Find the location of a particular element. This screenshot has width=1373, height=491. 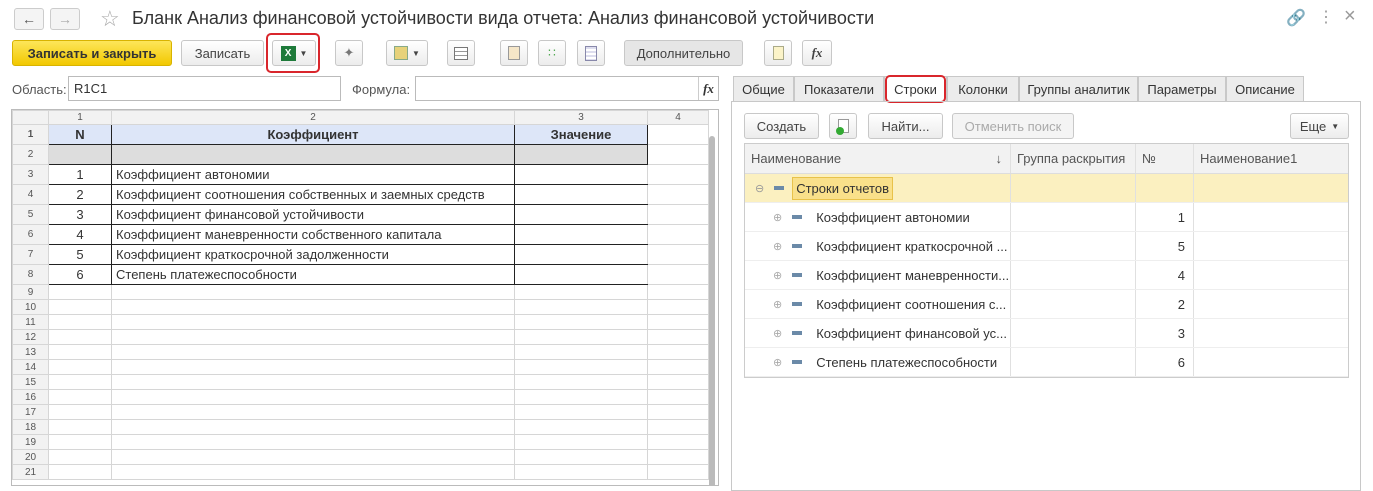

cell-coefficient: Коэффициент краткосрочной задолженности is located at coordinates (313, 254).